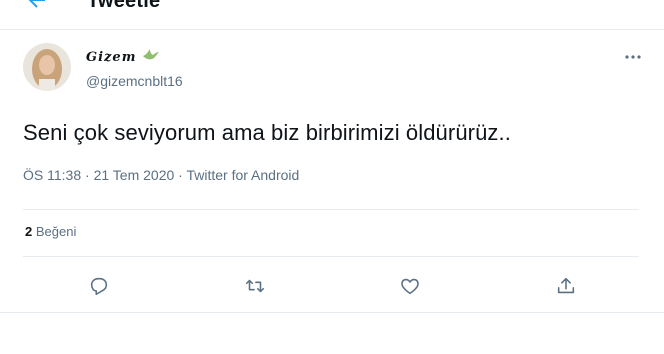 This screenshot has width=664, height=354. I want to click on reply-icon, so click(99, 286).